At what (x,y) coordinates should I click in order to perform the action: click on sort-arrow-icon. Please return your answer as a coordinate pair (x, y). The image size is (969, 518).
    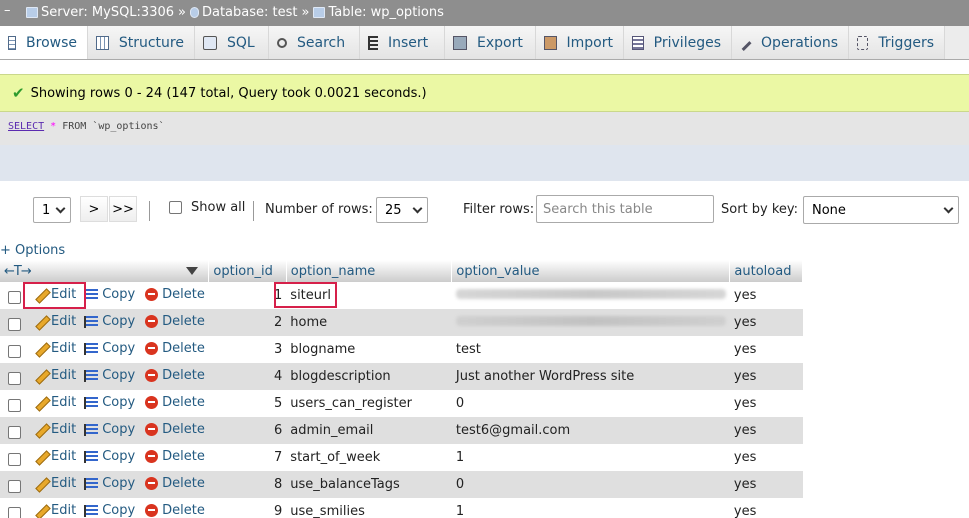
    Looking at the image, I should click on (192, 271).